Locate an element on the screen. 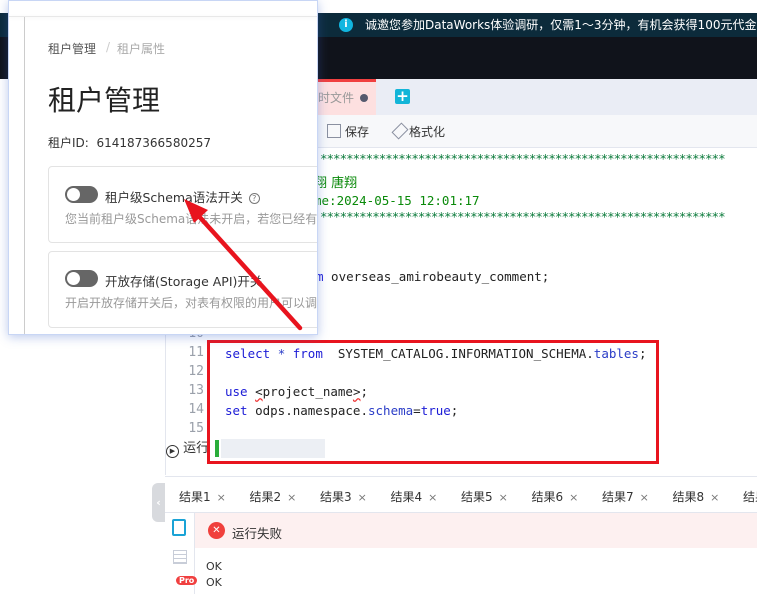  result-side-icons: Pro is located at coordinates (181, 553).